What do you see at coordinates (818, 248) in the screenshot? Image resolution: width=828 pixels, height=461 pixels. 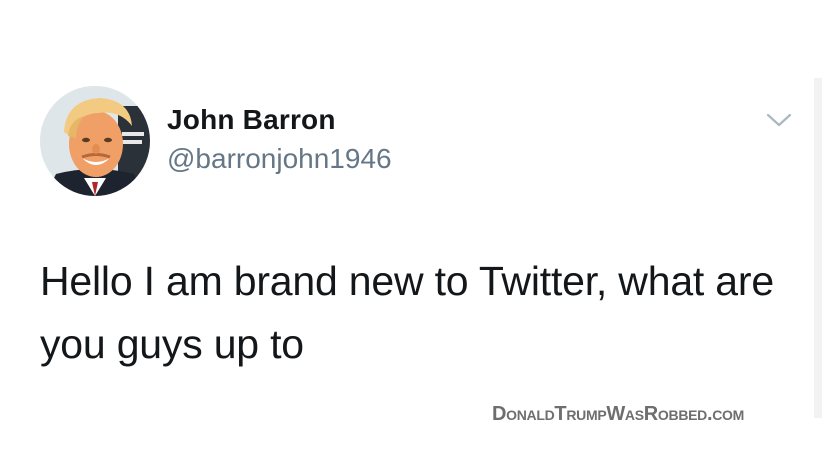 I see `scroll-edge` at bounding box center [818, 248].